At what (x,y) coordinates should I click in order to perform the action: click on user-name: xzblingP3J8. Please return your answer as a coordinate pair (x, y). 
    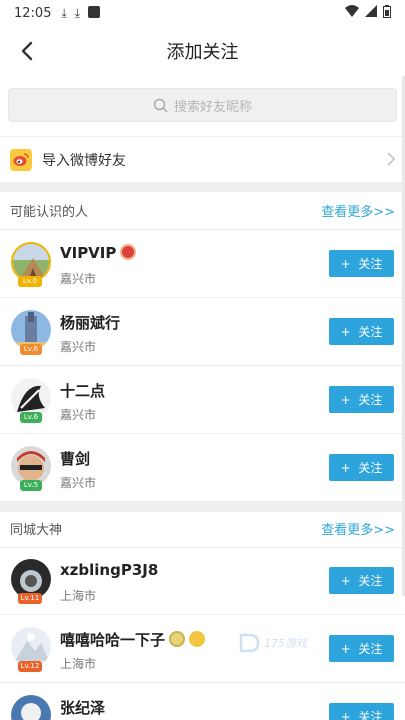
    Looking at the image, I should click on (109, 570).